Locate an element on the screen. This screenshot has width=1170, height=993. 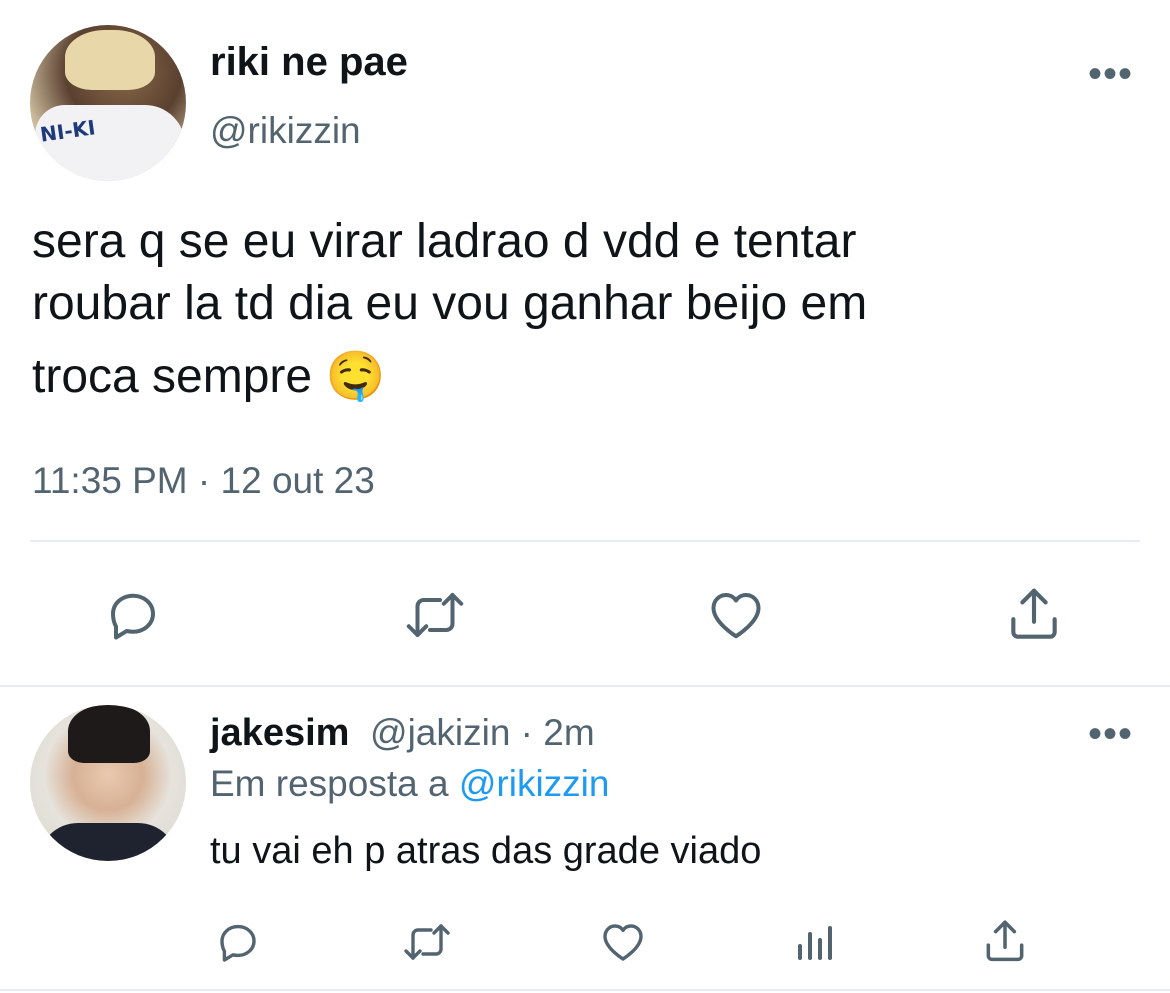
tweet-timestamp: 11:35 PM · 12 out 23 is located at coordinates (203, 481).